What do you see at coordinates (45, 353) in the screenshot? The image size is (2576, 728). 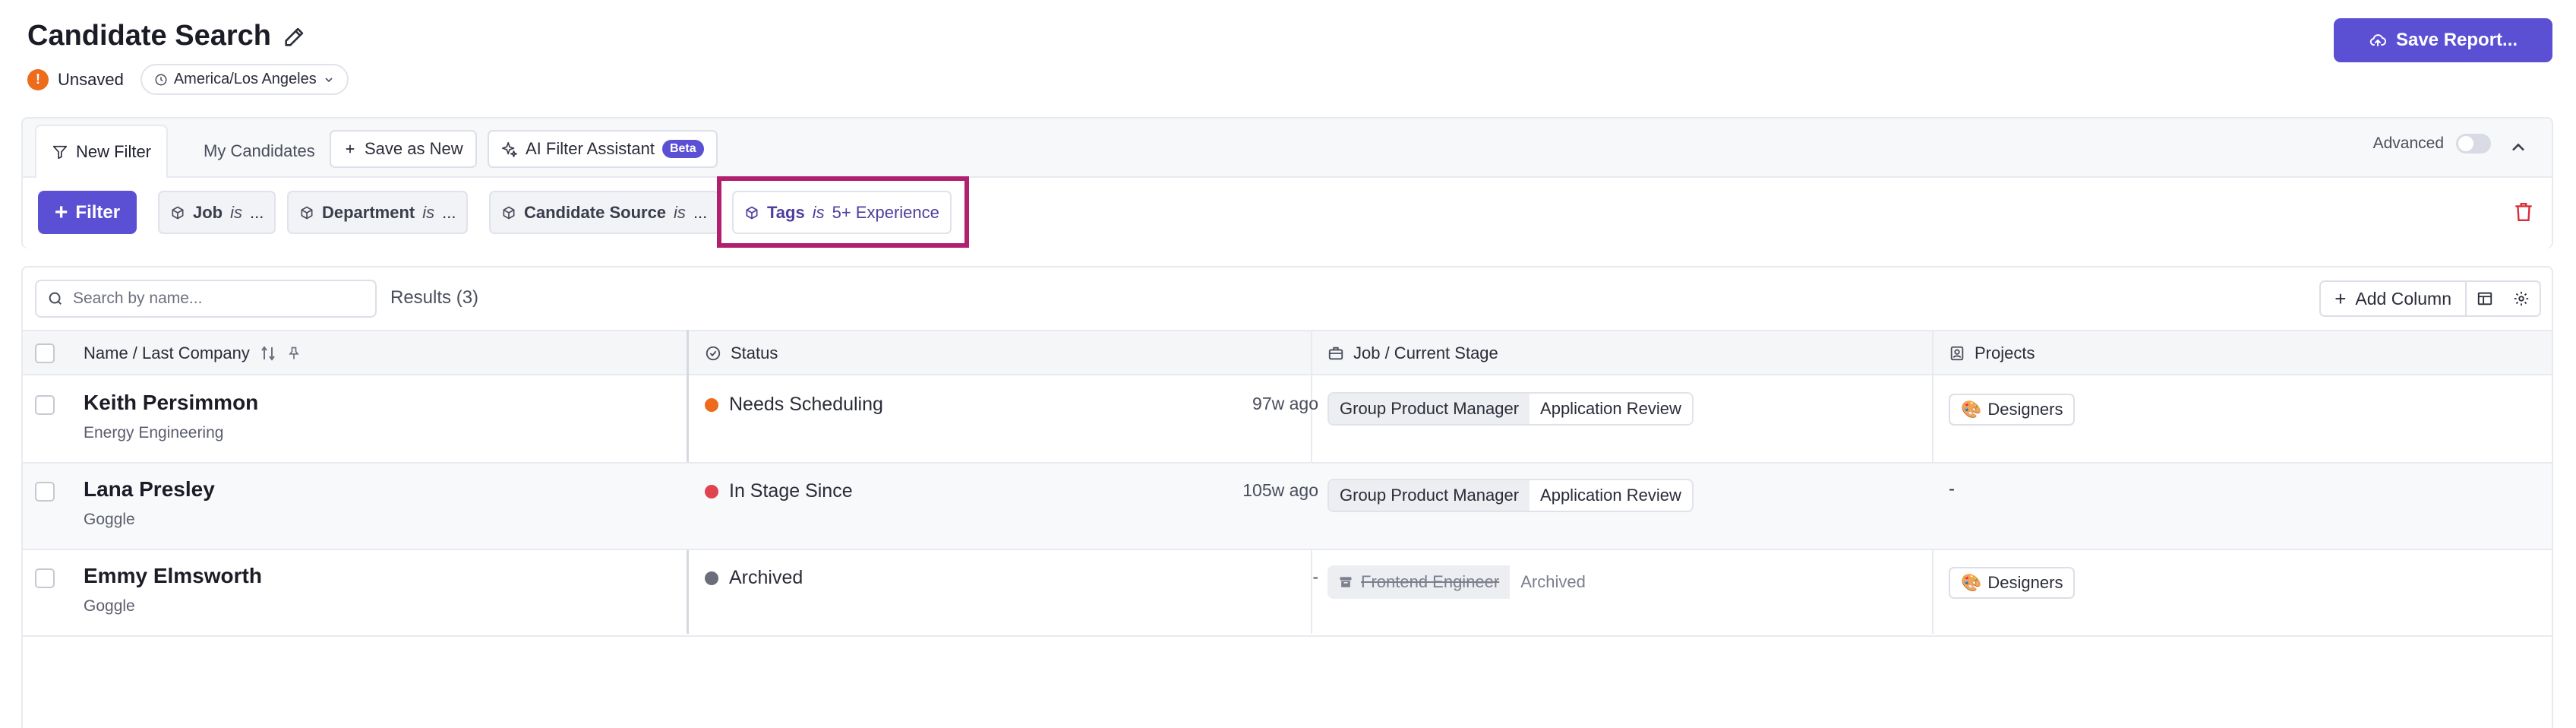 I see `select-all-checkbox` at bounding box center [45, 353].